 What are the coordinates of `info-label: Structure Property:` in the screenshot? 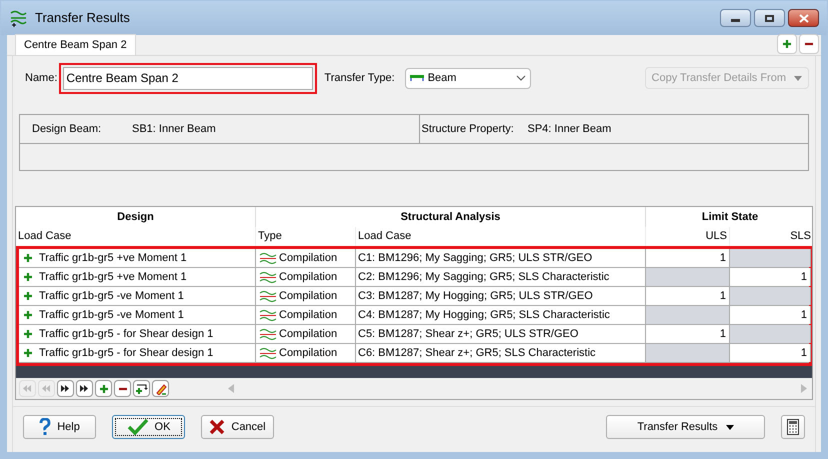 It's located at (468, 129).